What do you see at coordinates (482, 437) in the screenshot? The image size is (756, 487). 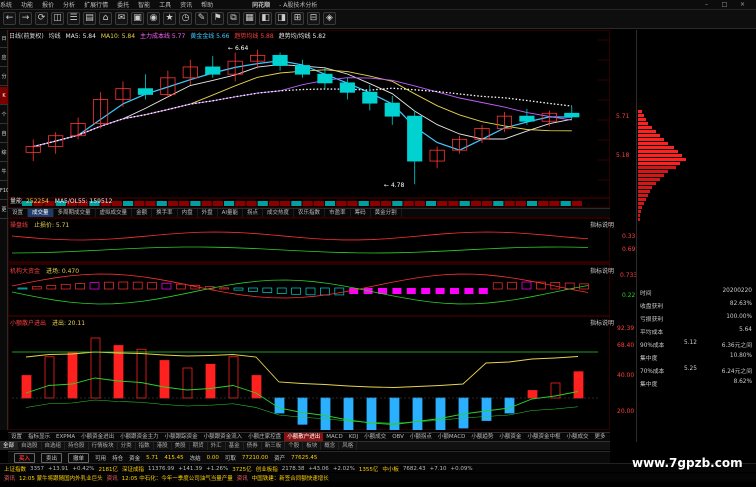 I see `bottom-tab-15: 小额趋势` at bounding box center [482, 437].